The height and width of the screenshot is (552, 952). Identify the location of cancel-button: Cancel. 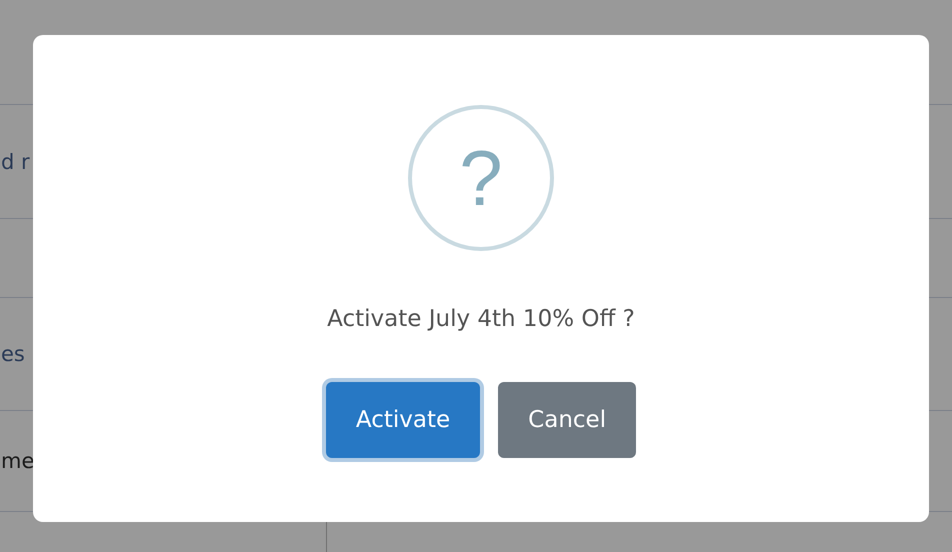
(567, 420).